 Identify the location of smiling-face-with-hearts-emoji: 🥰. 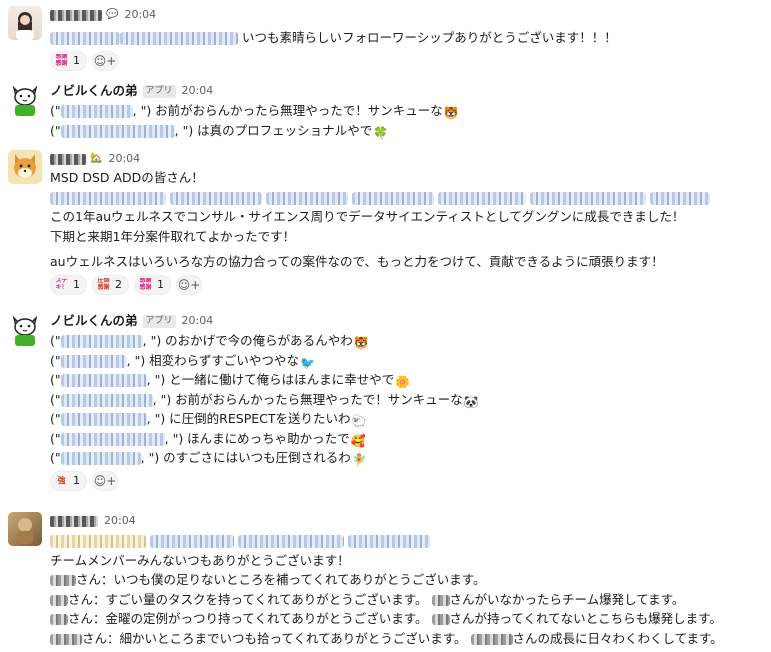
(358, 440).